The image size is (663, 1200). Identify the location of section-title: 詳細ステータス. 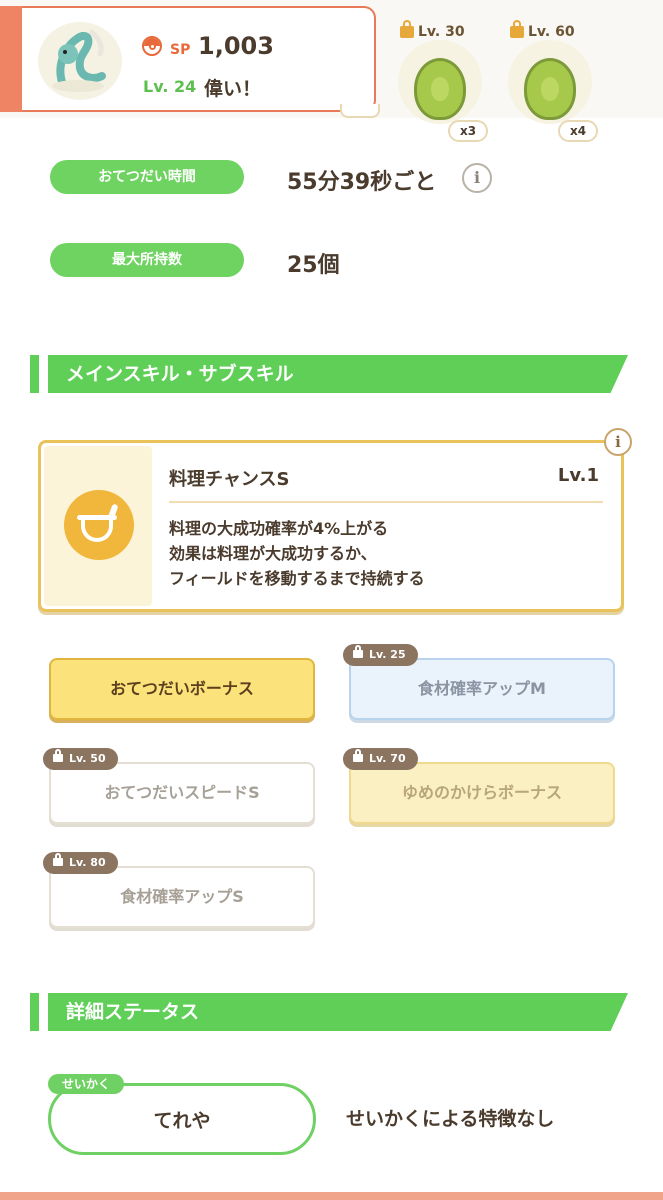
(133, 1012).